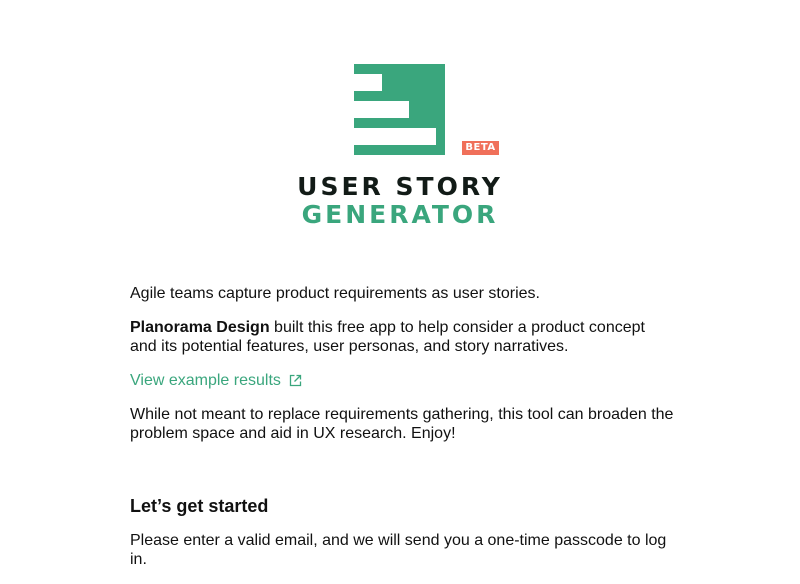 The height and width of the screenshot is (584, 800). I want to click on beta-badge: BETA, so click(480, 148).